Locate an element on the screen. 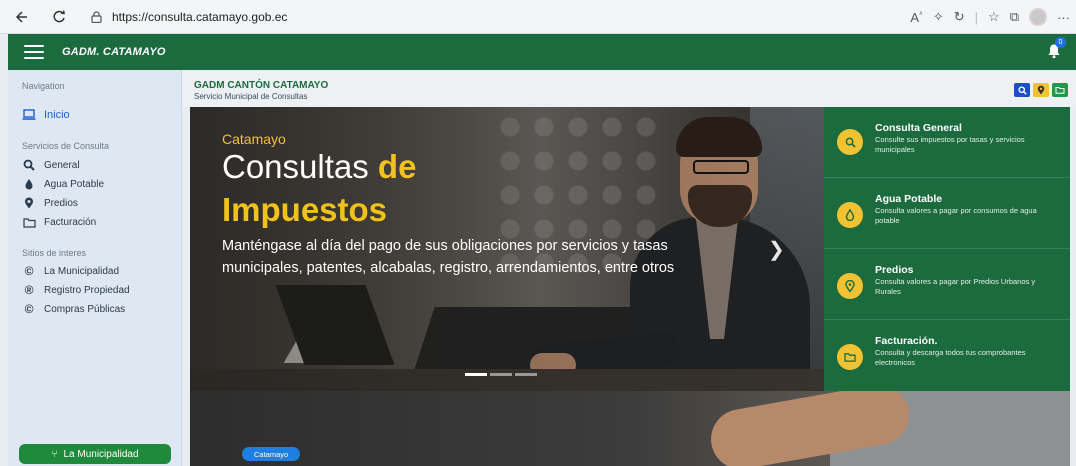  hero-title-part2: de is located at coordinates (397, 166).